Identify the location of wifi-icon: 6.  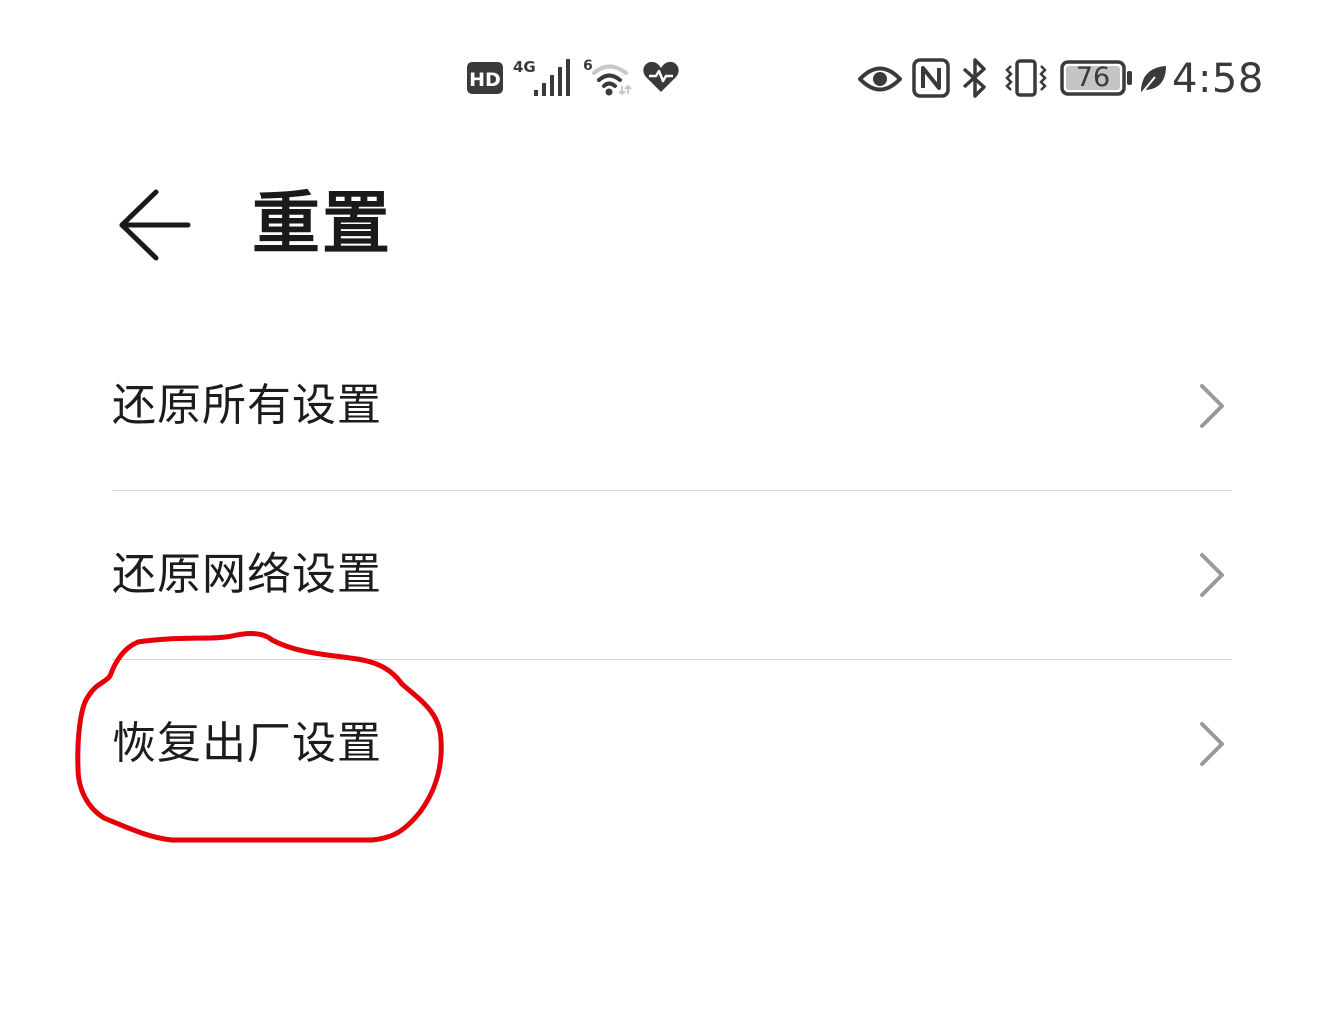
(607, 77).